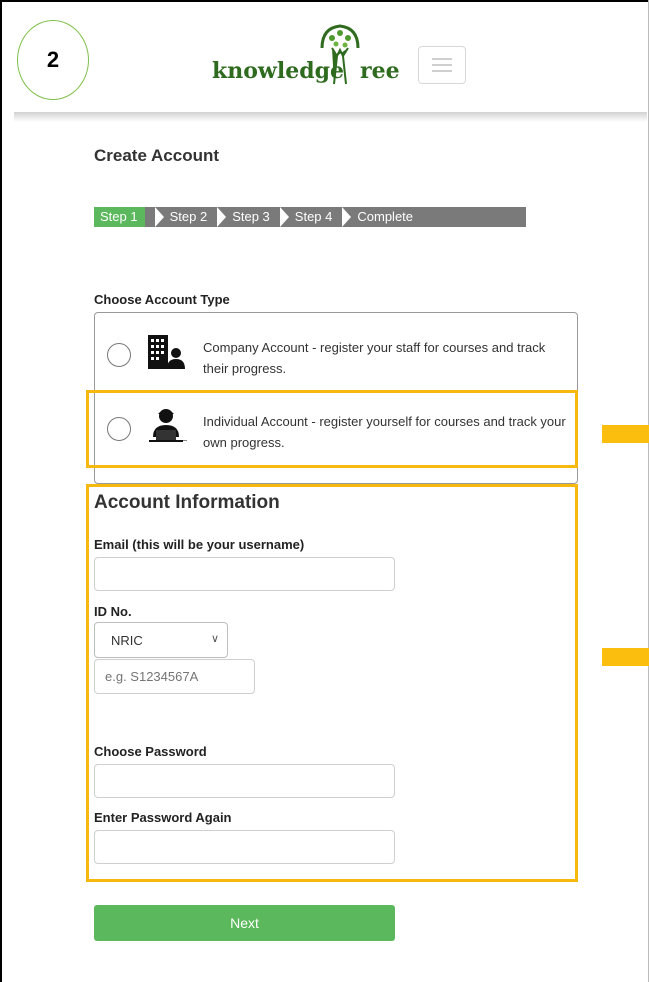 The image size is (649, 982). I want to click on step-1: Step 1, so click(119, 217).